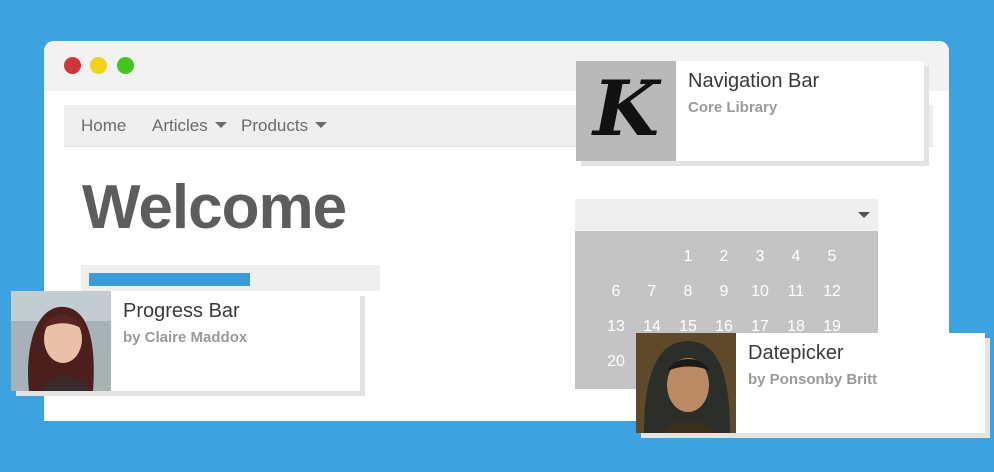  Describe the element at coordinates (796, 295) in the screenshot. I see `calendar-day: 11` at that location.